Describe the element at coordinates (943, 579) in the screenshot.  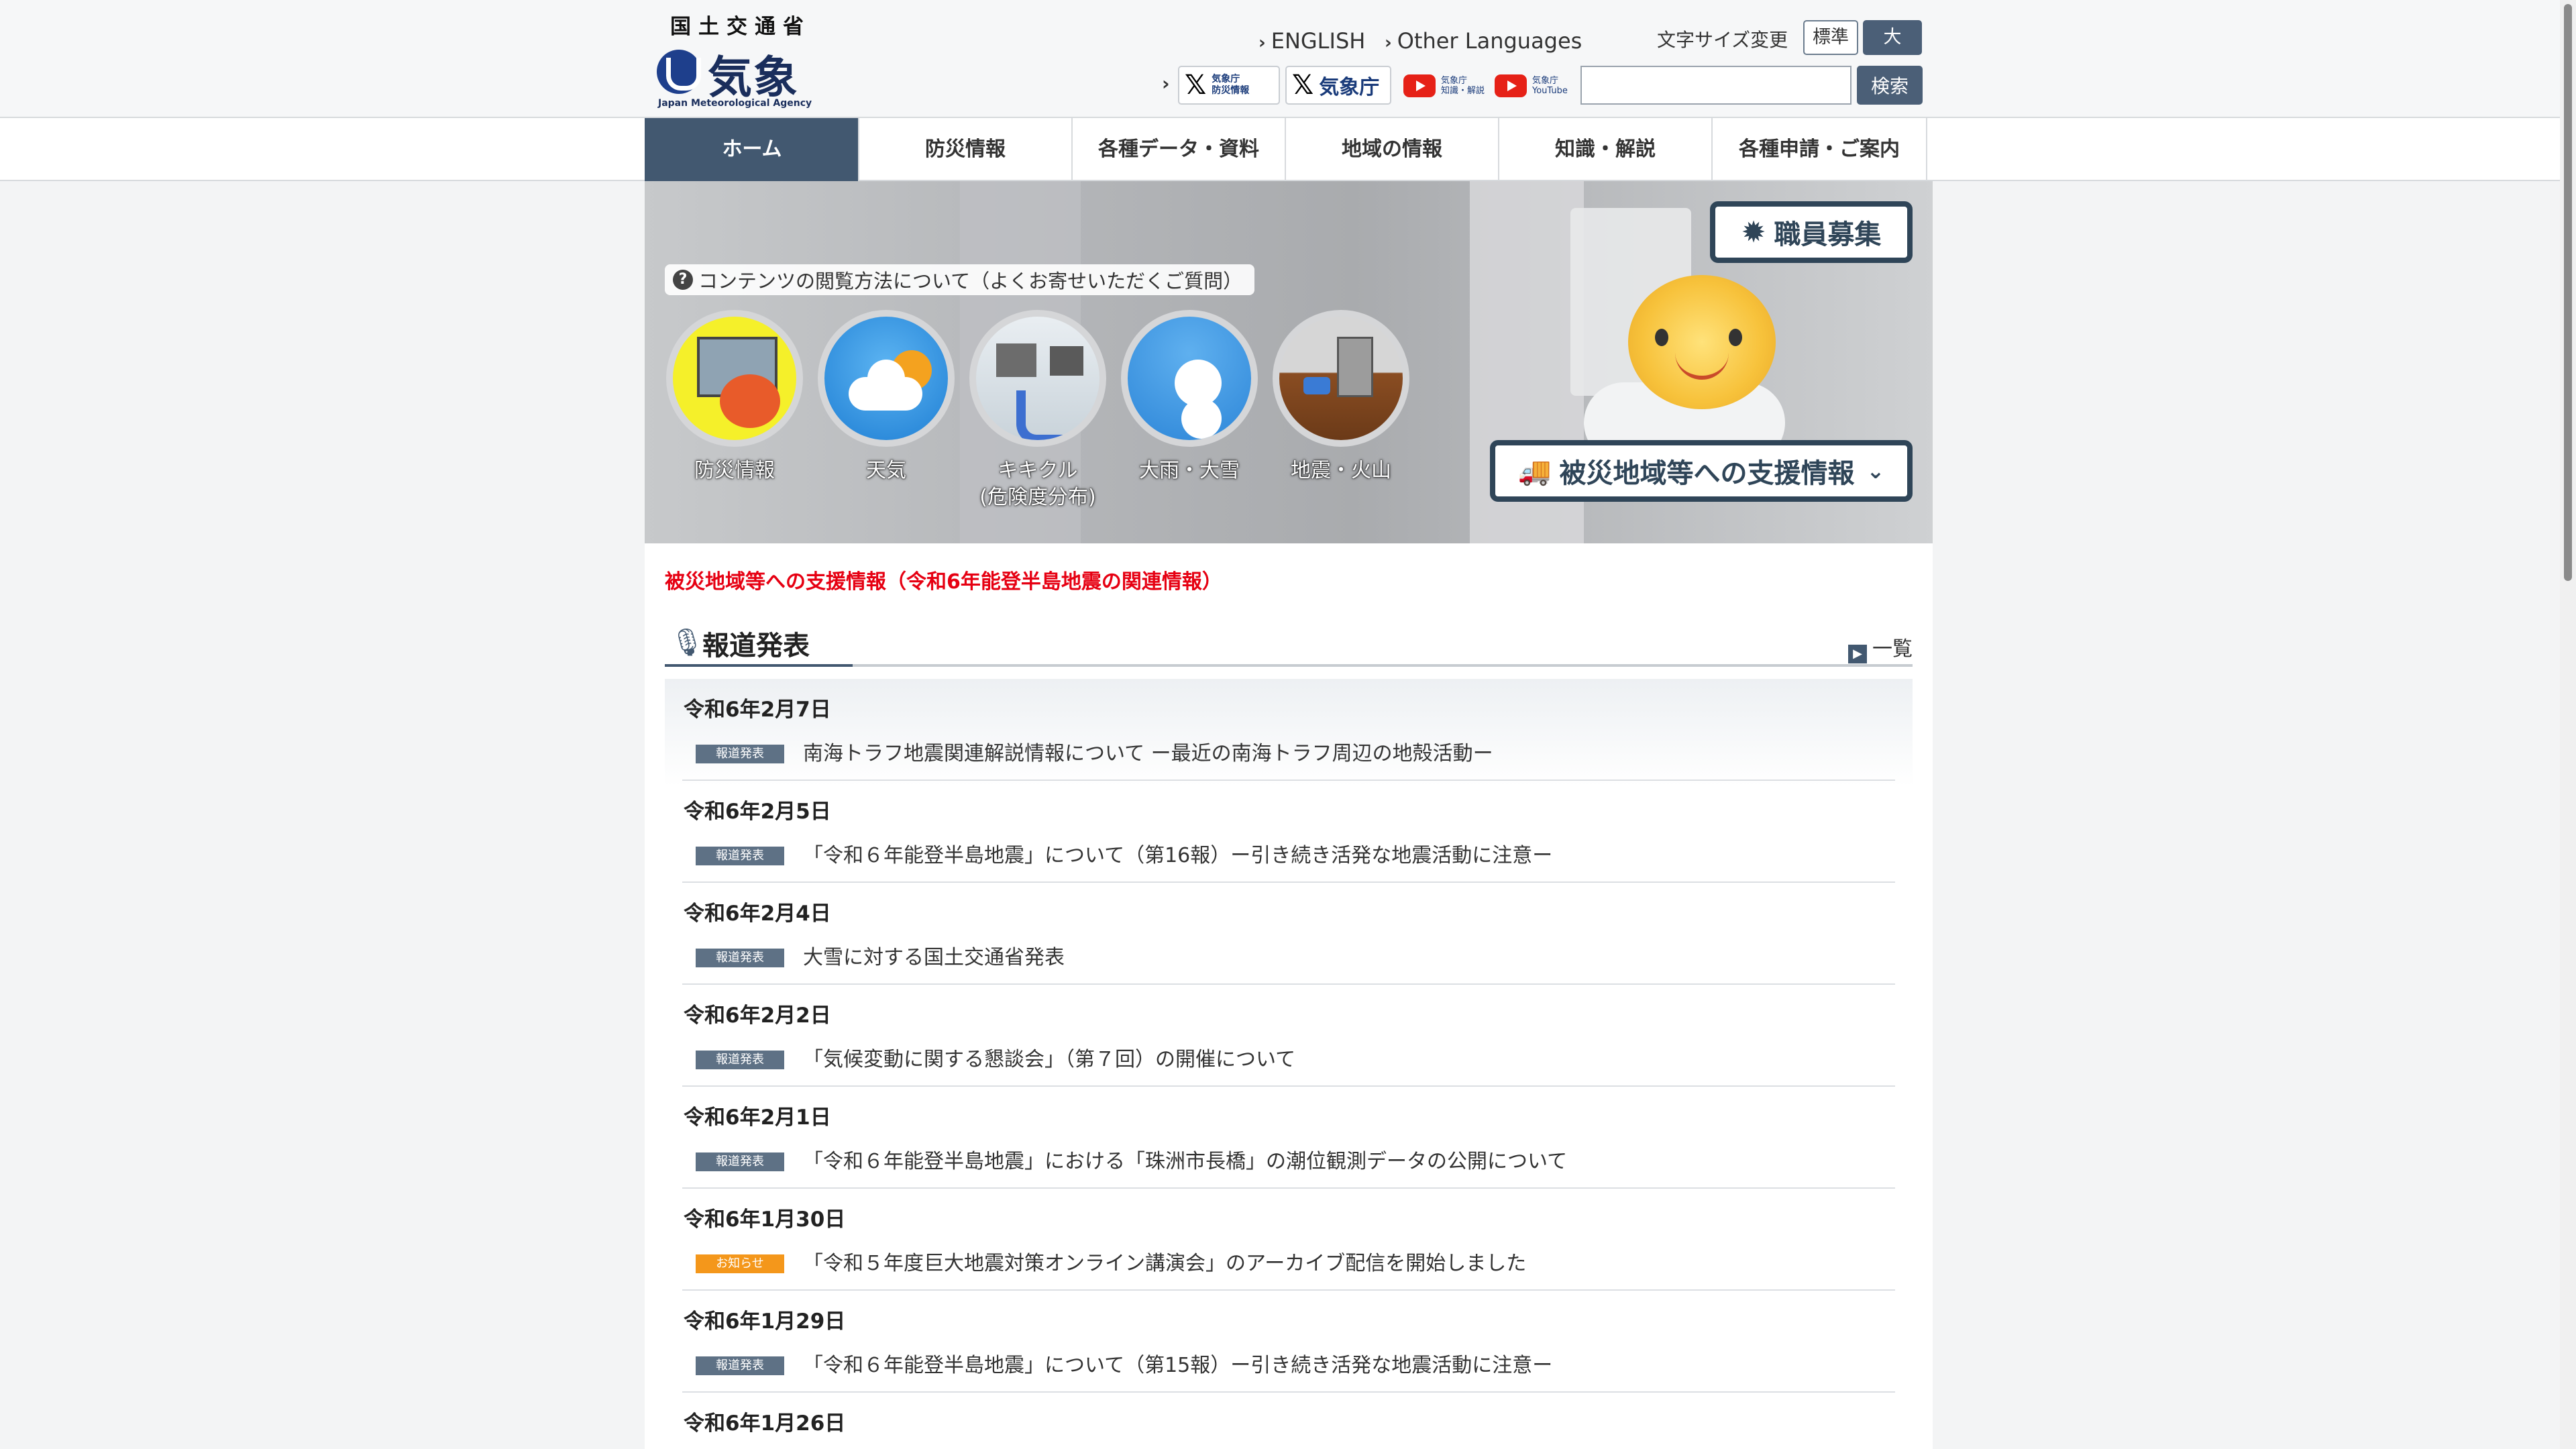
I see `disaster-support-alert-link: 被災地域等への支援情報（令和6年能登半島地震の関連情報）` at that location.